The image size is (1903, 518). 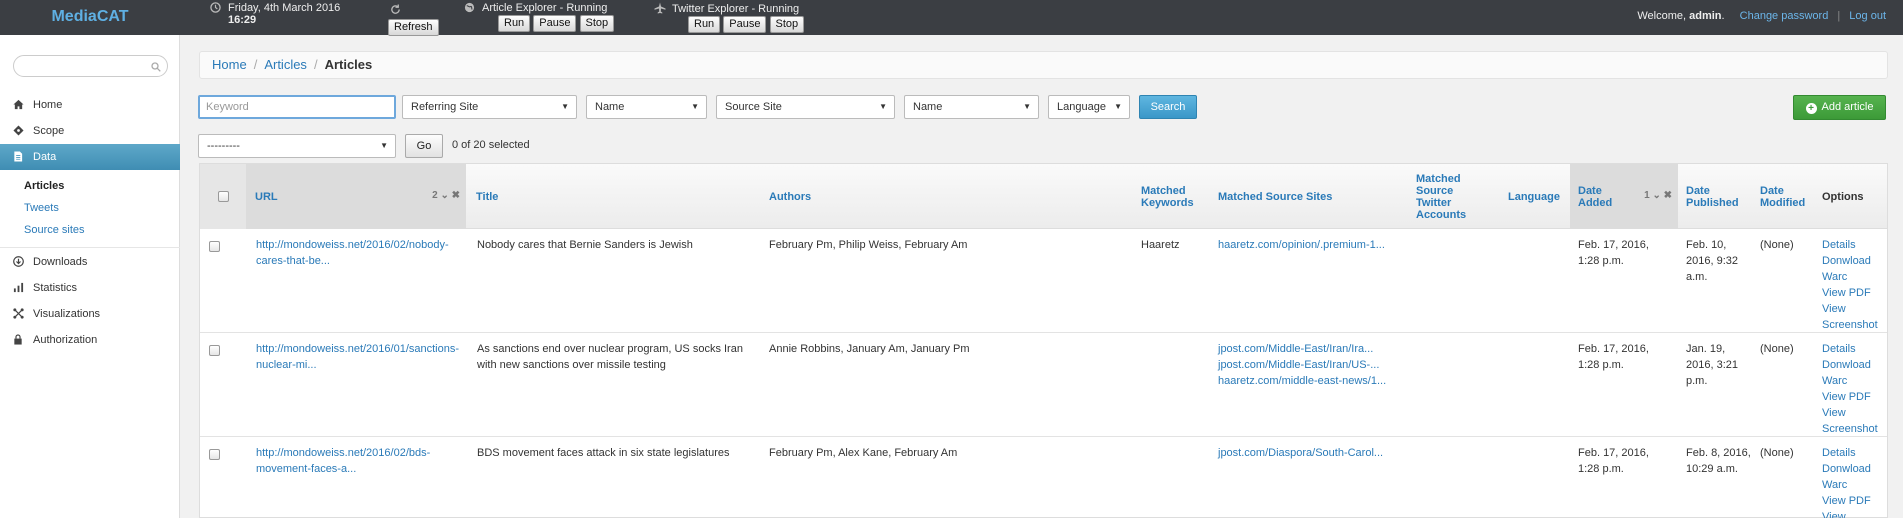 I want to click on search-button: Search, so click(x=1168, y=107).